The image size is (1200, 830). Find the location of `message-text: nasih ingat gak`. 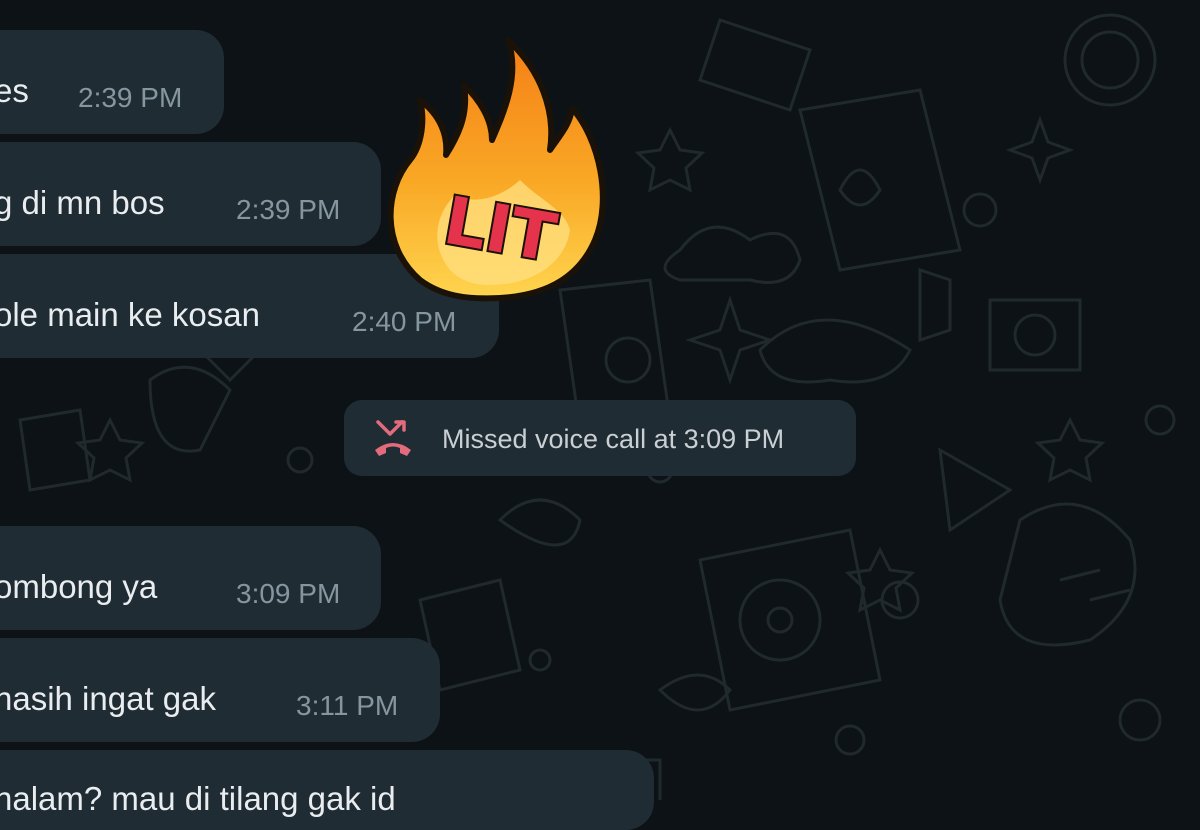

message-text: nasih ingat gak is located at coordinates (108, 698).